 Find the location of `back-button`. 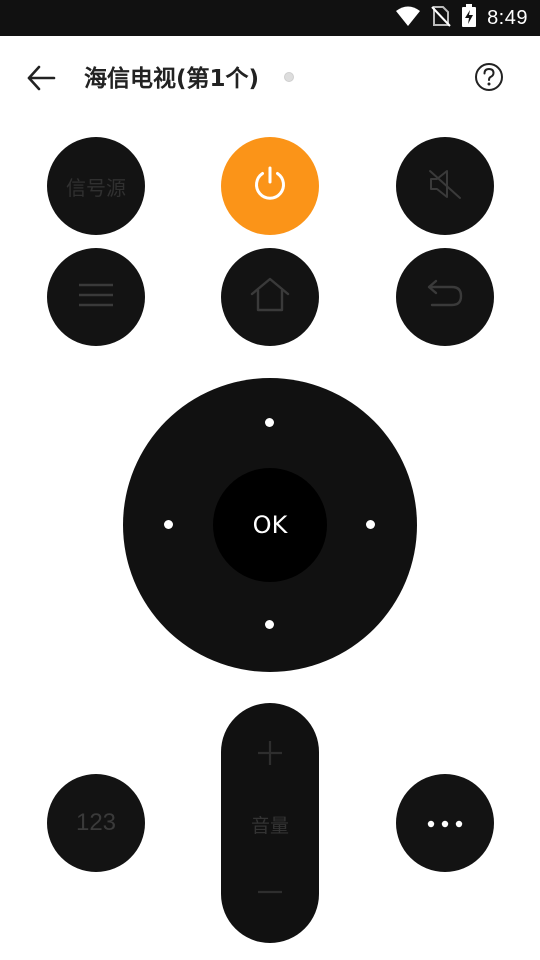

back-button is located at coordinates (41, 80).